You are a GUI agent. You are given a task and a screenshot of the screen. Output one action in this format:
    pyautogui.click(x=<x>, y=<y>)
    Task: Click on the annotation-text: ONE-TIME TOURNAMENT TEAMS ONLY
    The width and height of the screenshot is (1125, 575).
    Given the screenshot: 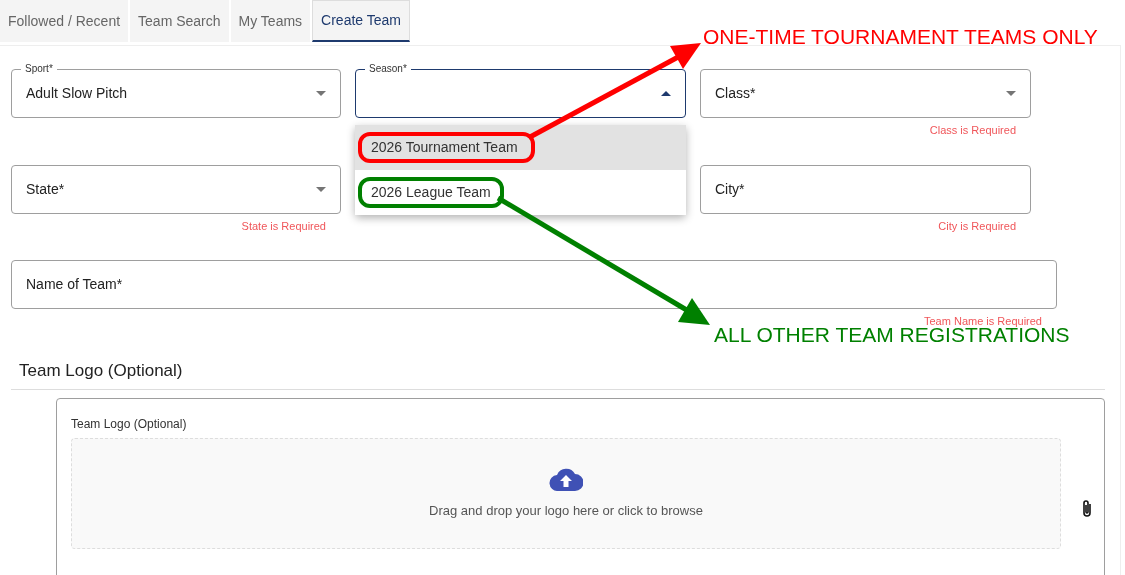 What is the action you would take?
    pyautogui.click(x=900, y=37)
    